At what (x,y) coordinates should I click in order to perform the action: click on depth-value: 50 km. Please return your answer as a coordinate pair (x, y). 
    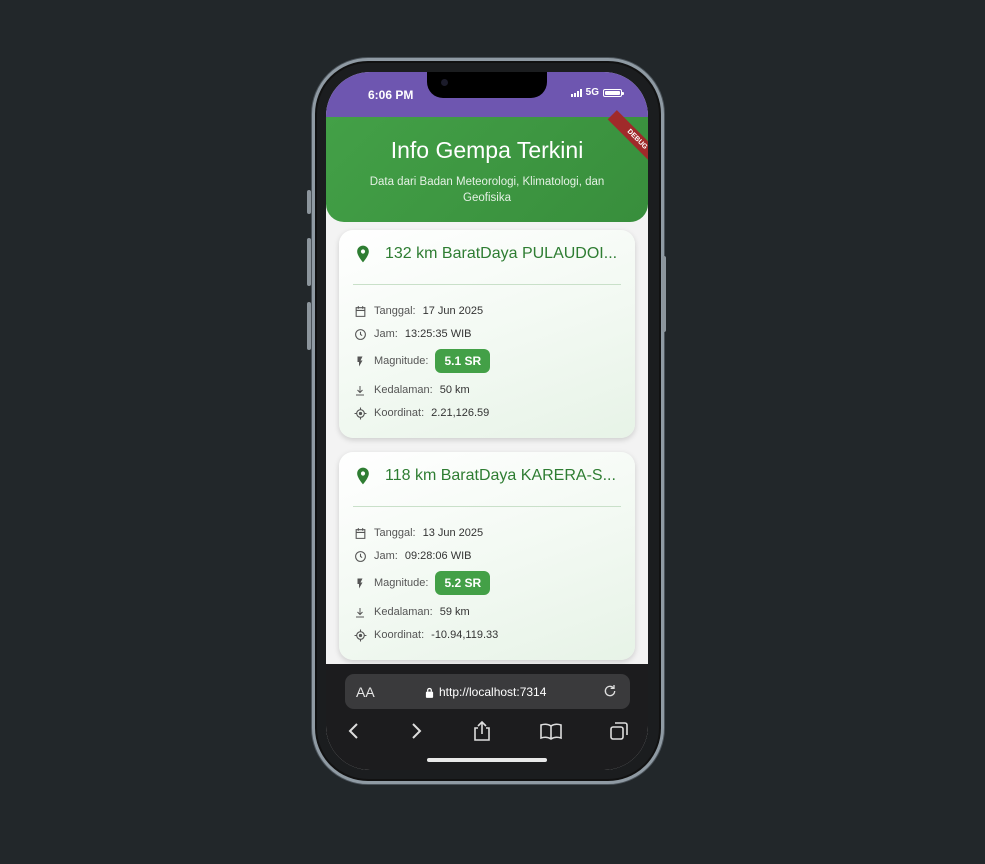
    Looking at the image, I should click on (454, 390).